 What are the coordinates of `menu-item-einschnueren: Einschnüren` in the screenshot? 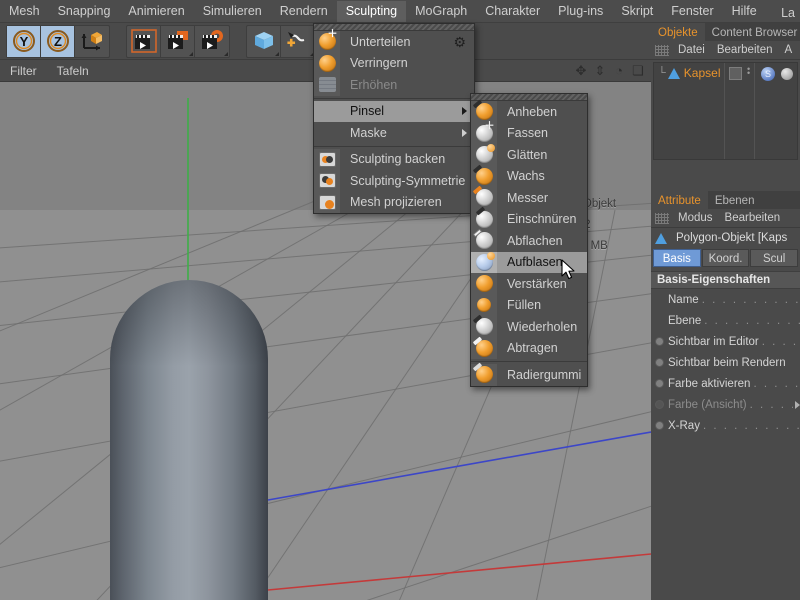 It's located at (529, 218).